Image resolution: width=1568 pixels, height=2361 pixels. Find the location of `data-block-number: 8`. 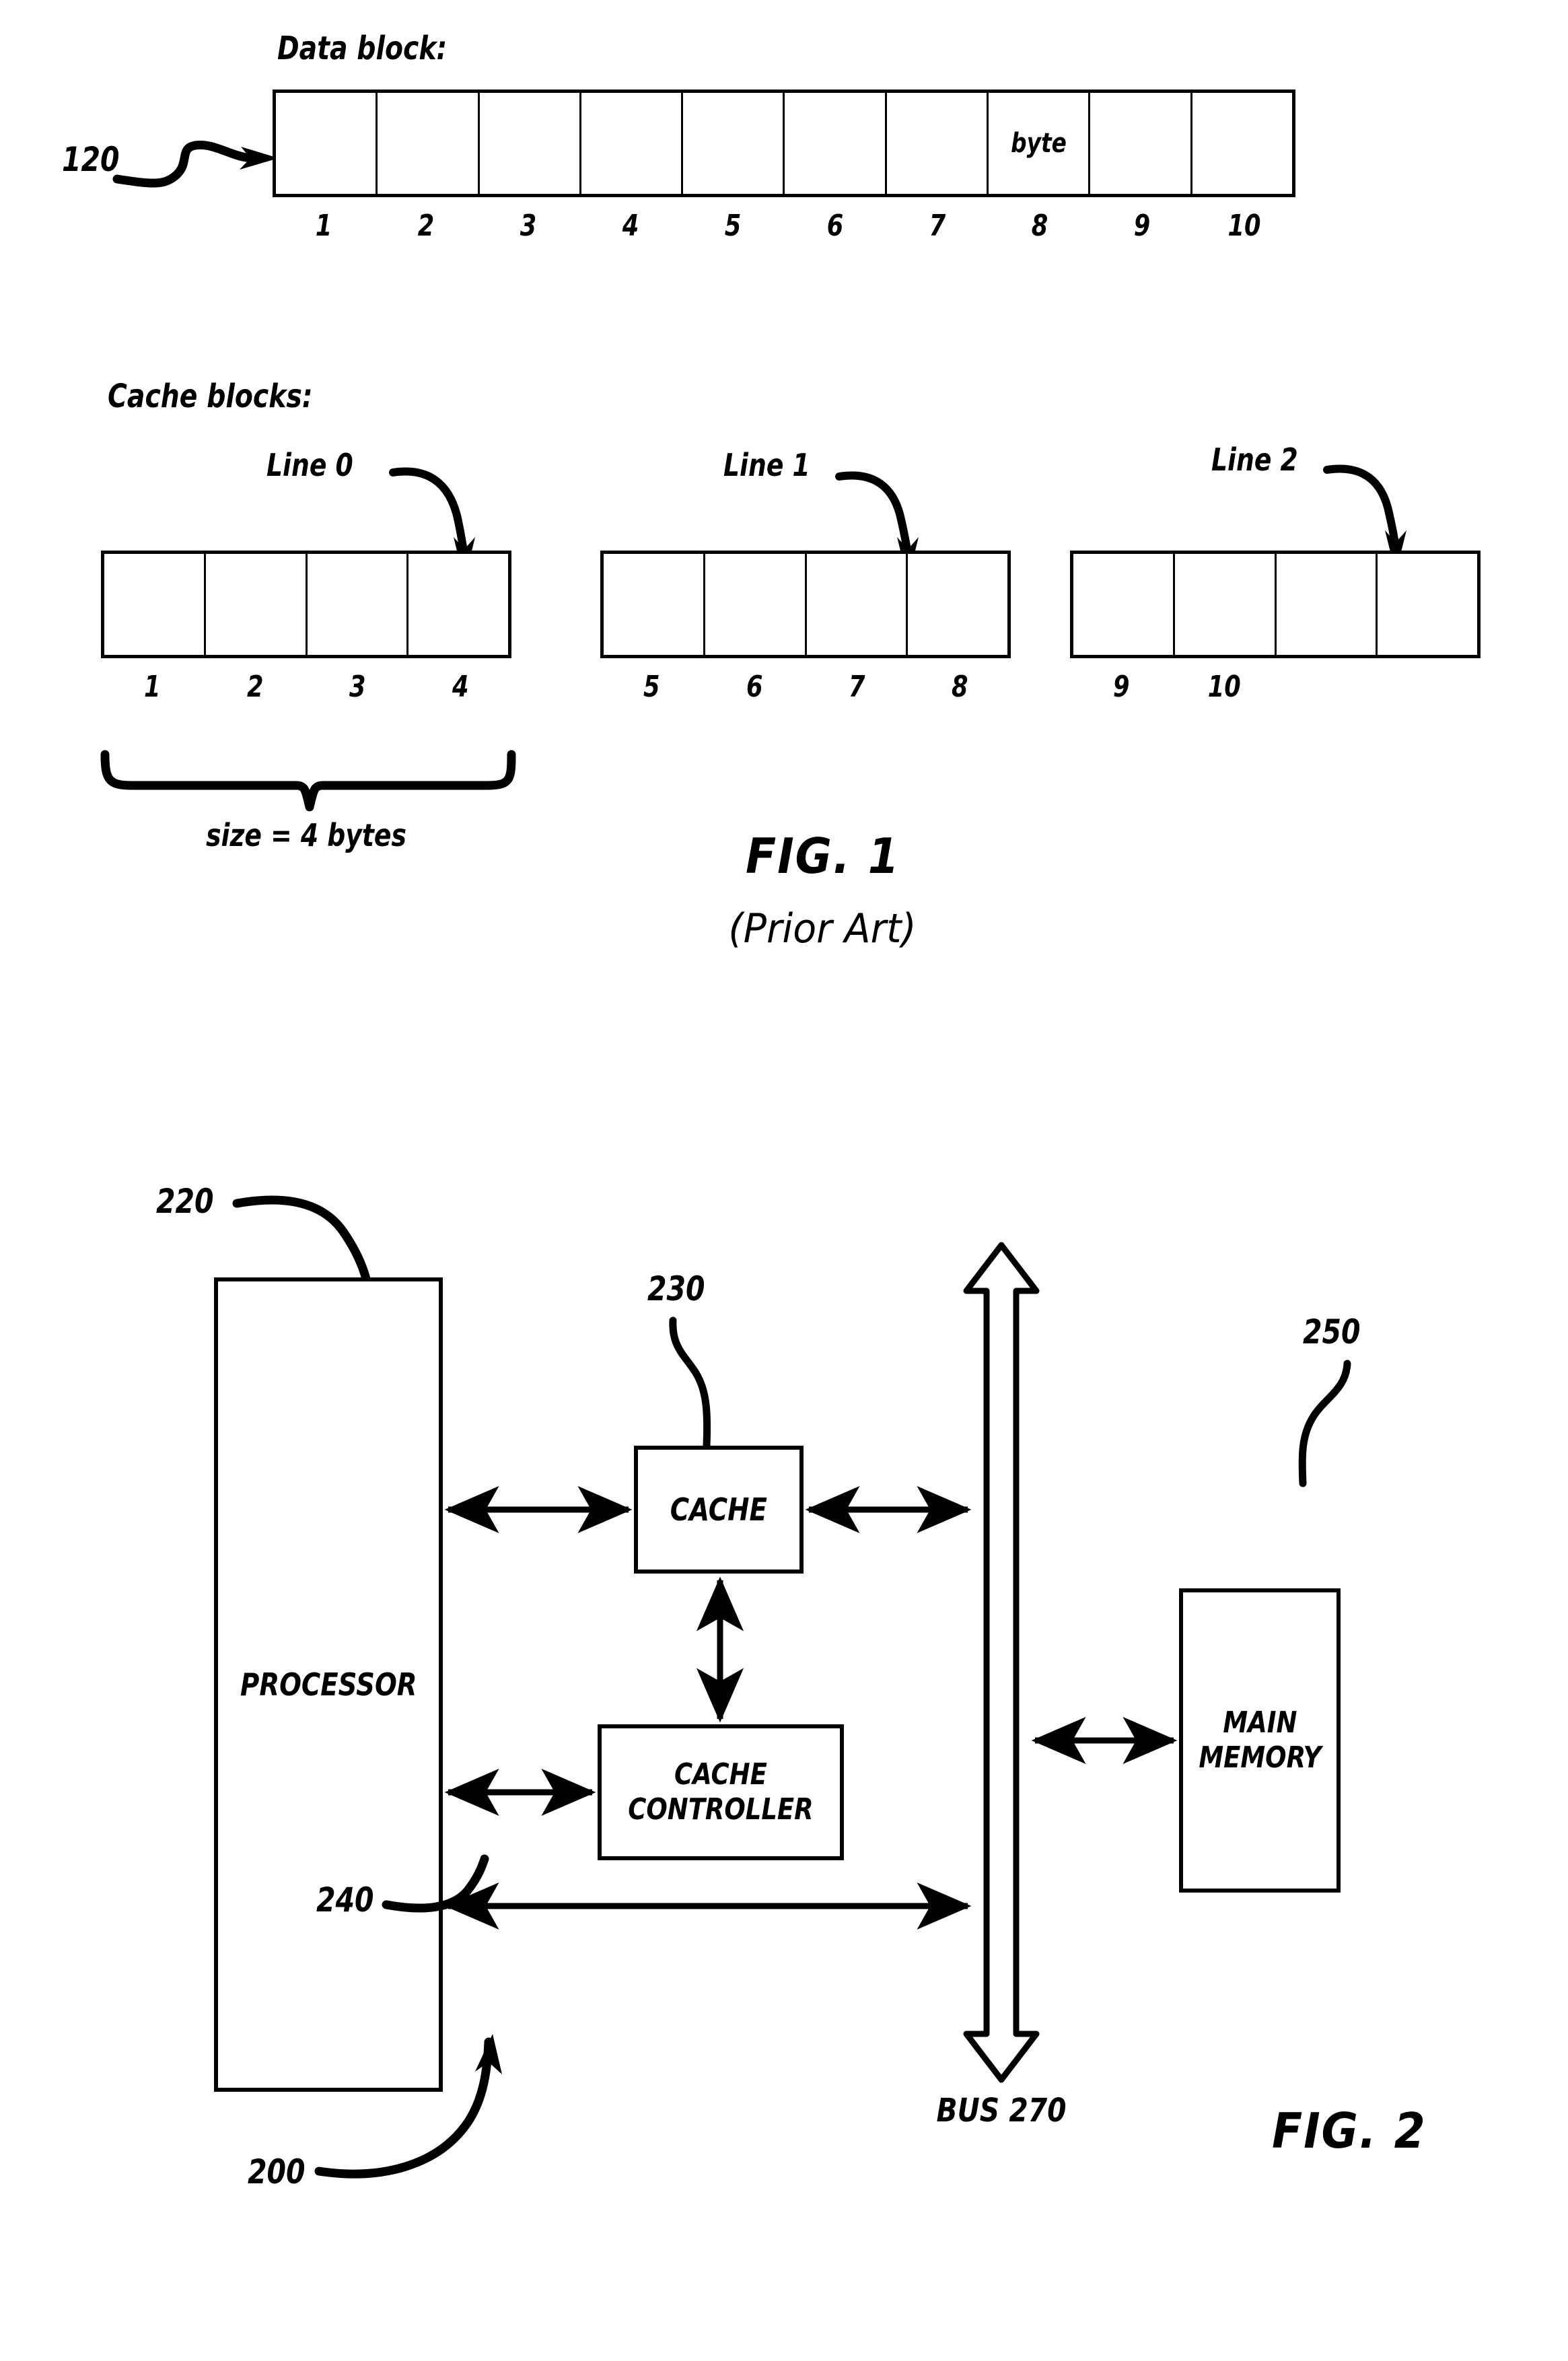

data-block-number: 8 is located at coordinates (1039, 226).